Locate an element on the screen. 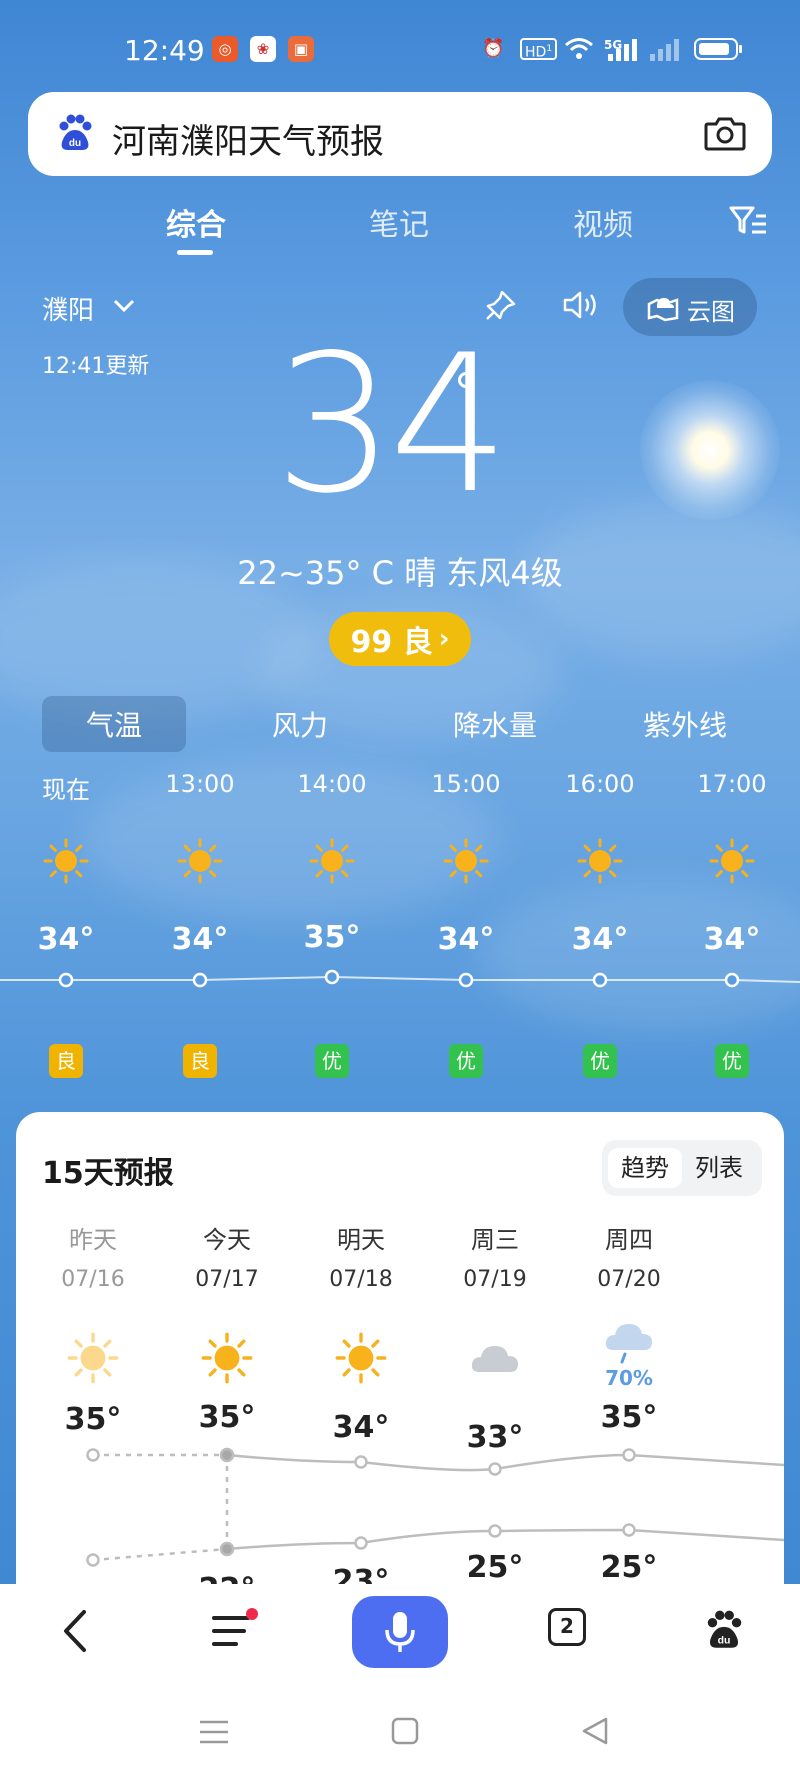  metric-tab-uv: 紫外线 is located at coordinates (685, 724).